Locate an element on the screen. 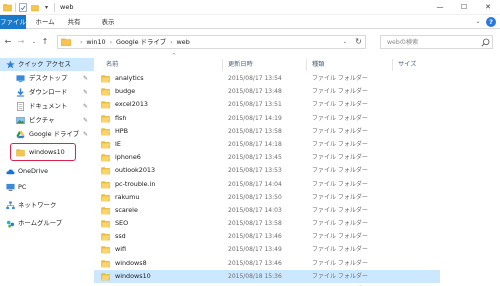 This screenshot has width=500, height=286. documents-icon is located at coordinates (20, 106).